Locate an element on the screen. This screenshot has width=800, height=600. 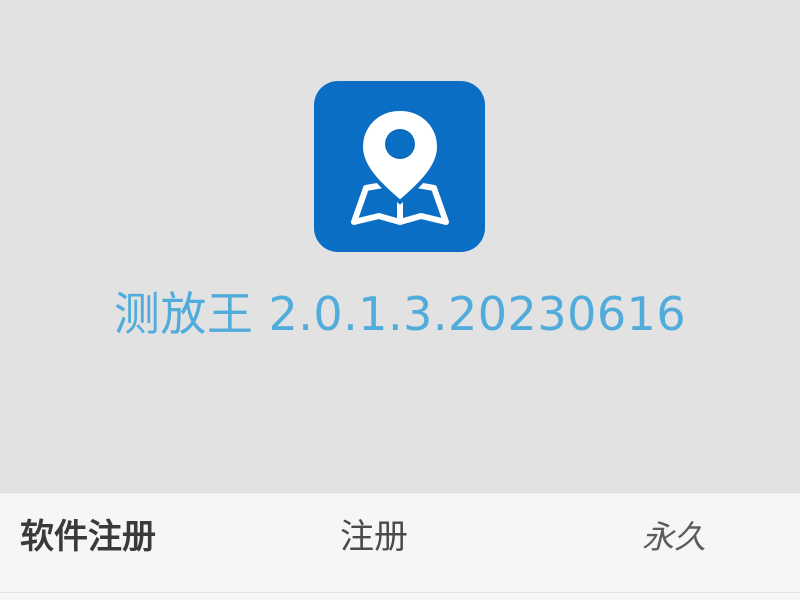
divider is located at coordinates (400, 592).